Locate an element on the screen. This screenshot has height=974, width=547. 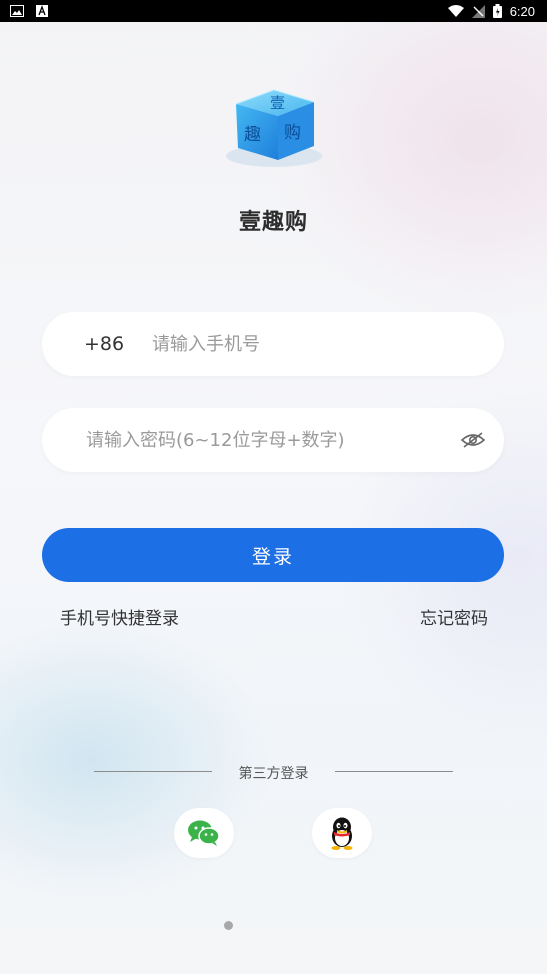
divider-right is located at coordinates (394, 771).